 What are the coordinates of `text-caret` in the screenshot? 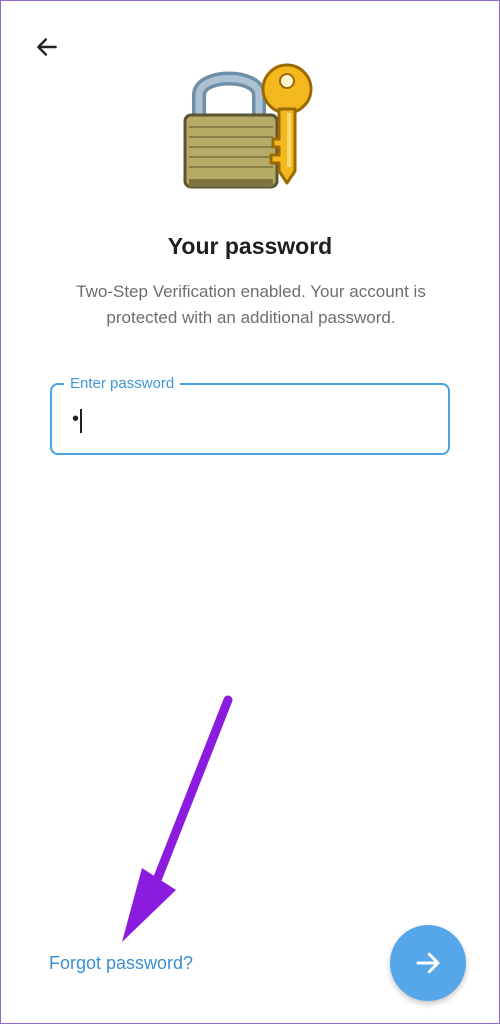 It's located at (81, 421).